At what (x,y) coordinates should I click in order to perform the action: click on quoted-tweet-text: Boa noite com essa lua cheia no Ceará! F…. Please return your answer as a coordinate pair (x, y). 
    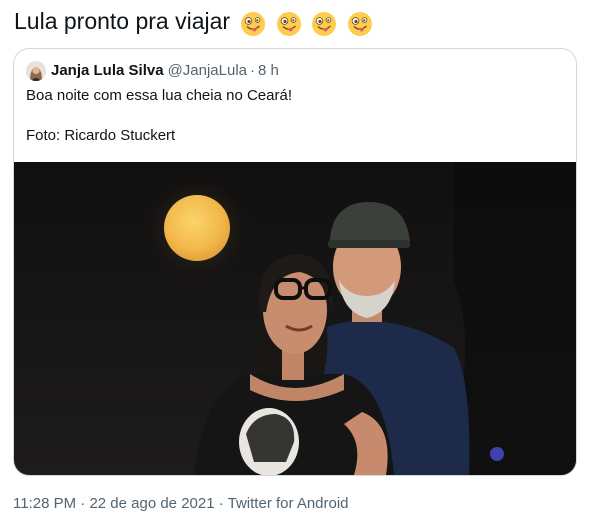
    Looking at the image, I should click on (159, 116).